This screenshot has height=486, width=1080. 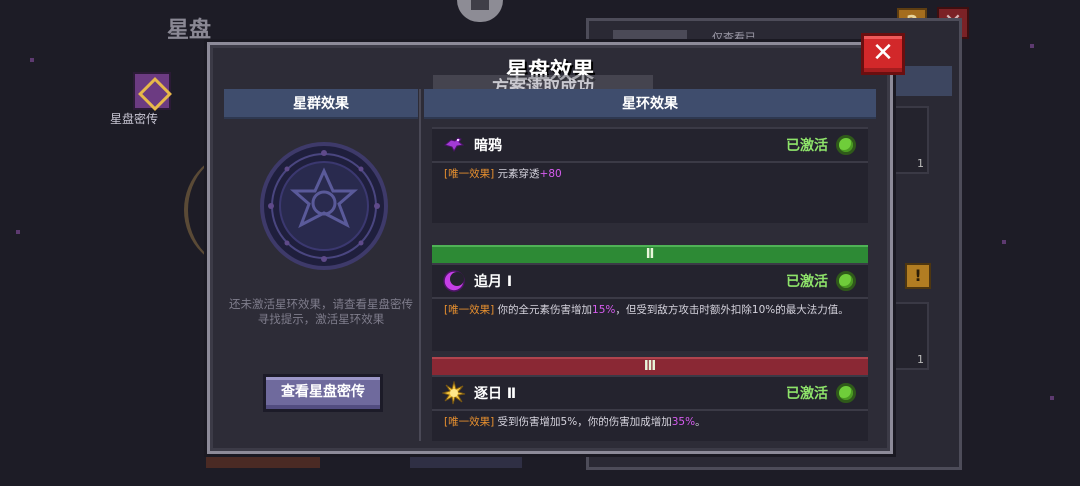 I want to click on entry-description: [唯一效果] 受到伤害增加5%，你的伤害加成增加35%。, so click(x=650, y=420).